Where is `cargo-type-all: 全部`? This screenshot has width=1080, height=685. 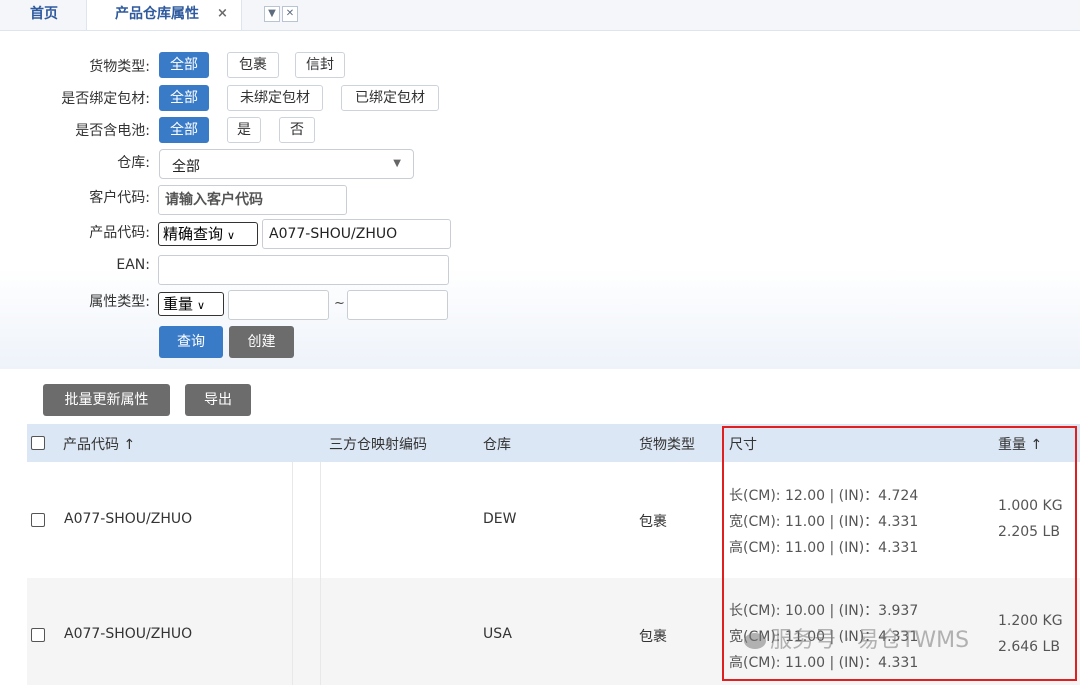 cargo-type-all: 全部 is located at coordinates (184, 65).